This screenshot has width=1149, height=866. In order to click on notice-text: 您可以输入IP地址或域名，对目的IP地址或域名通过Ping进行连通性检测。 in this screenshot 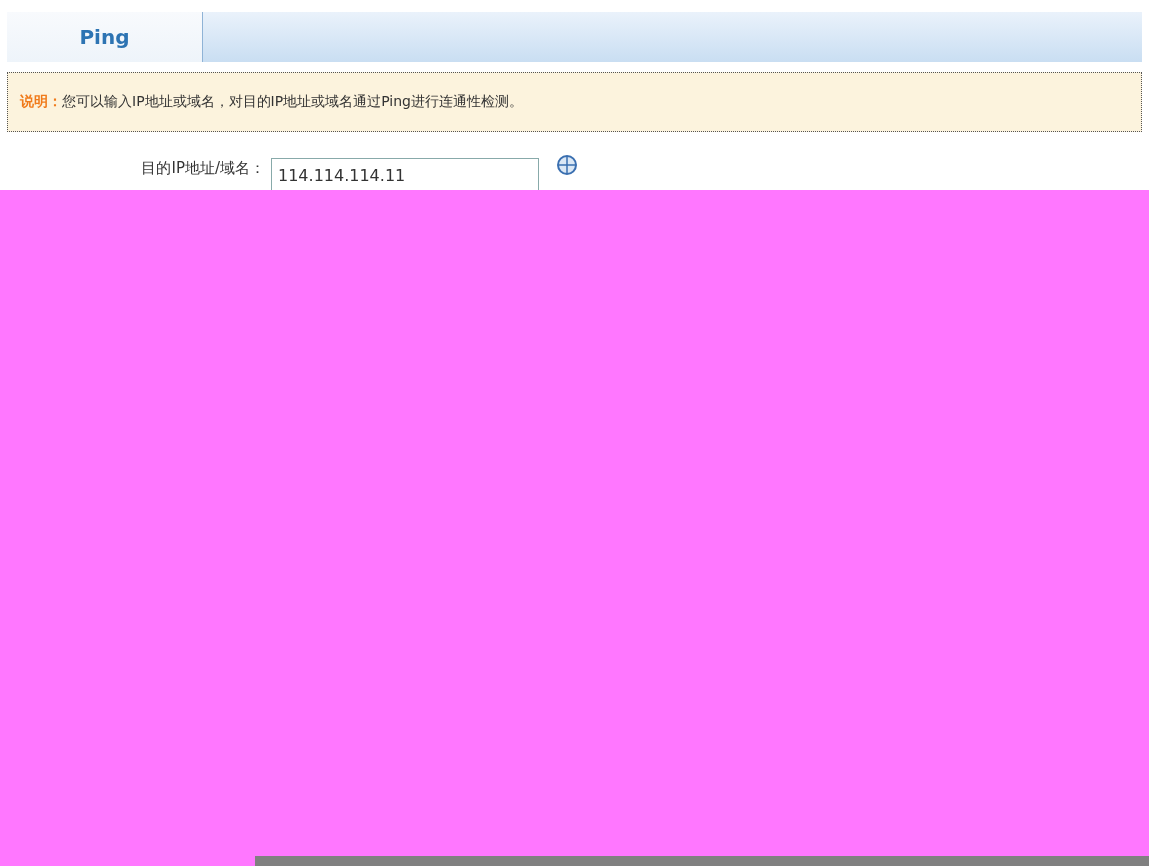, I will do `click(292, 102)`.